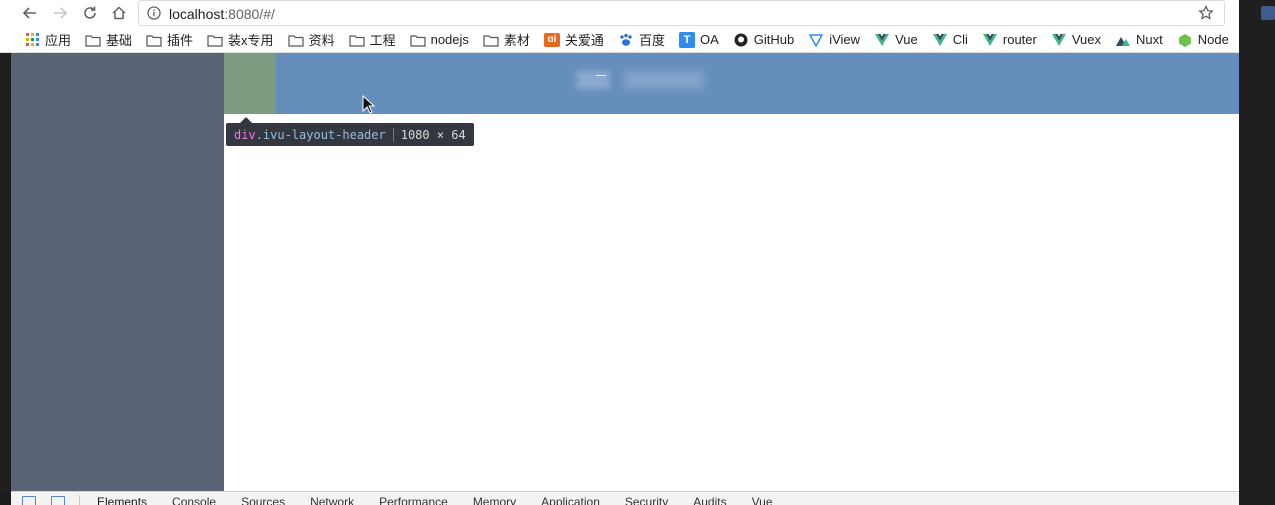 This screenshot has width=1275, height=505. I want to click on inspect-tooltip: div .ivu-layout-header 1080 × 64, so click(350, 131).